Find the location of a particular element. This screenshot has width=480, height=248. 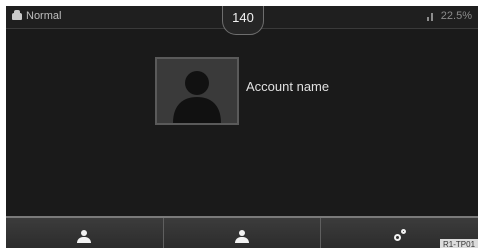

user-profile-button is located at coordinates (243, 233).